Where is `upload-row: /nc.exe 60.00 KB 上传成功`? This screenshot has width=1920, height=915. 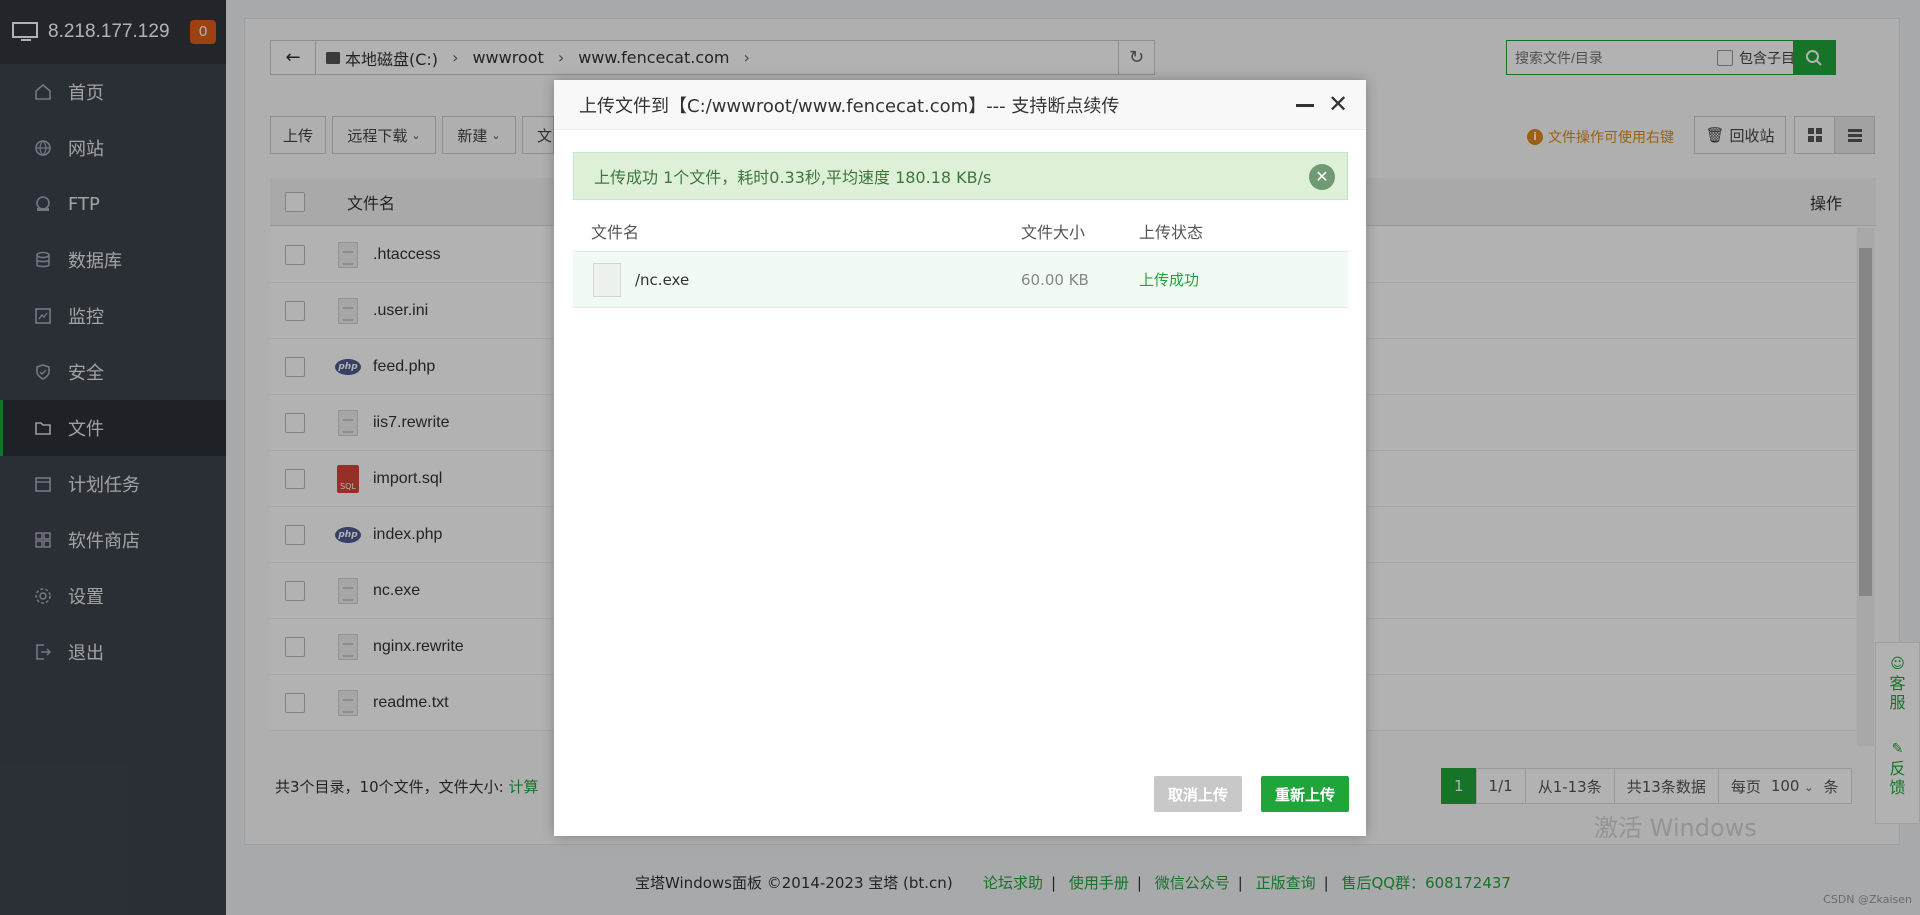
upload-row: /nc.exe 60.00 KB 上传成功 is located at coordinates (960, 280).